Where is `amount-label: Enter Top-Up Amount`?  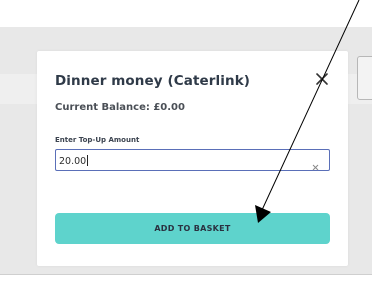 amount-label: Enter Top-Up Amount is located at coordinates (97, 140).